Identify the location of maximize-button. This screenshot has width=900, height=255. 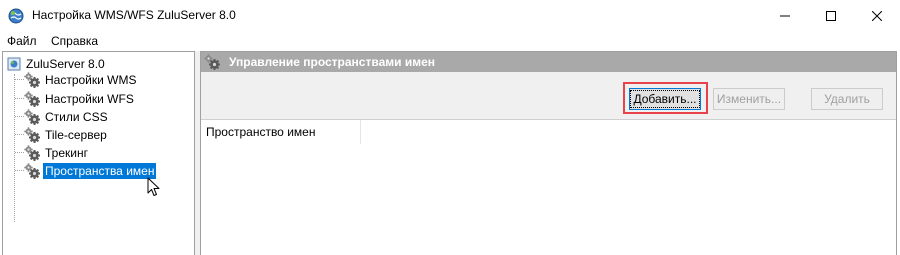
(831, 15).